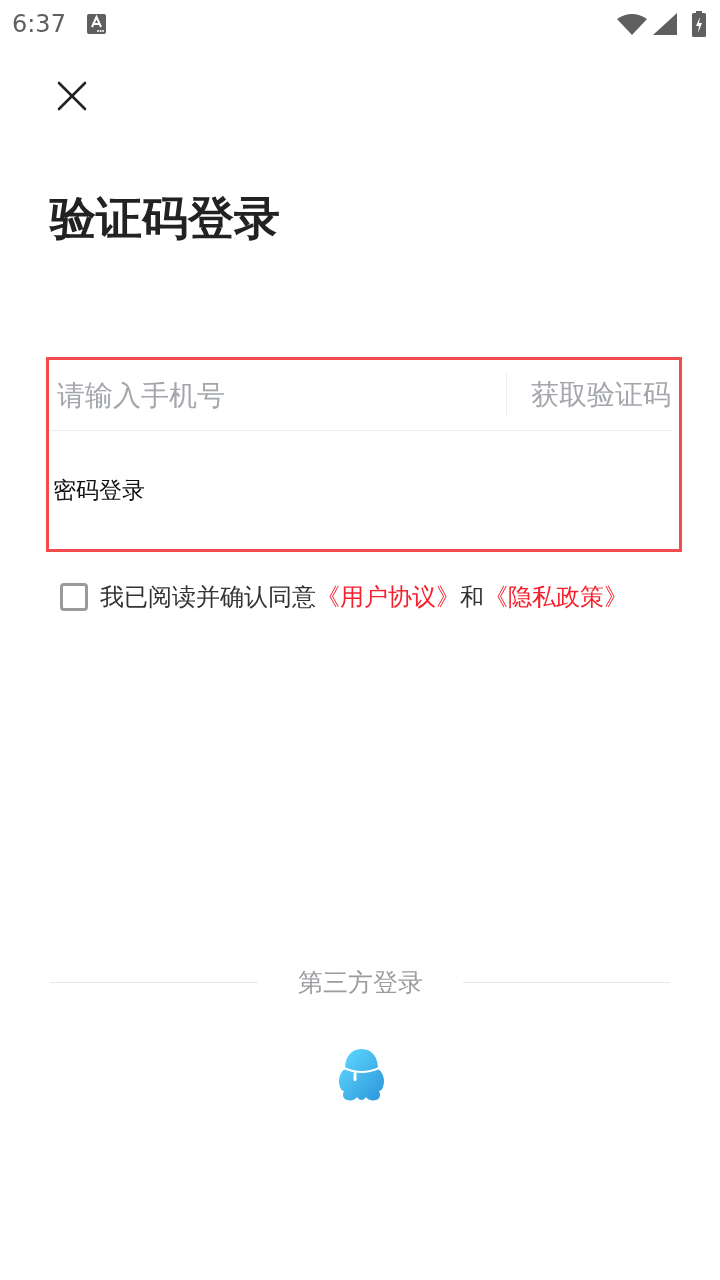 This screenshot has height=1280, width=720. I want to click on close-icon, so click(72, 96).